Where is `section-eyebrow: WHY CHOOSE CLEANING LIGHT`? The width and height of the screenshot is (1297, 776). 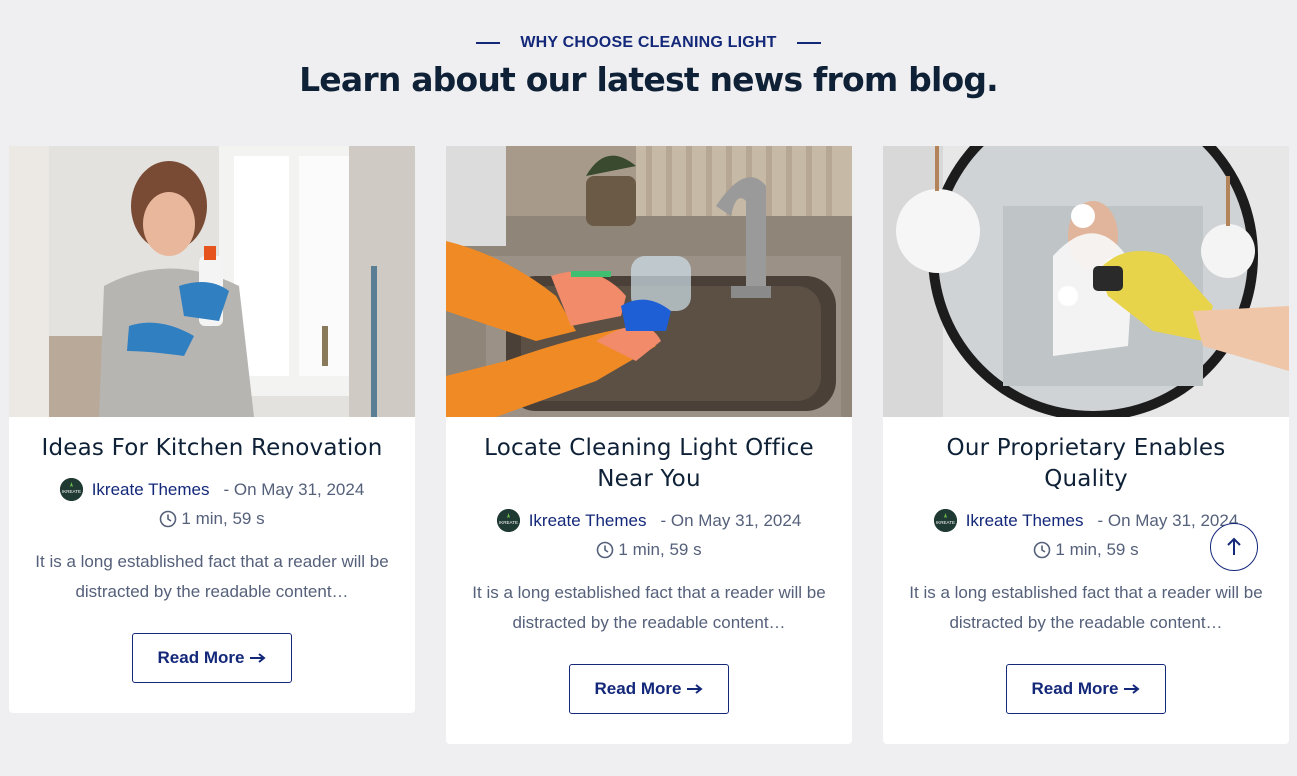
section-eyebrow: WHY CHOOSE CLEANING LIGHT is located at coordinates (648, 43).